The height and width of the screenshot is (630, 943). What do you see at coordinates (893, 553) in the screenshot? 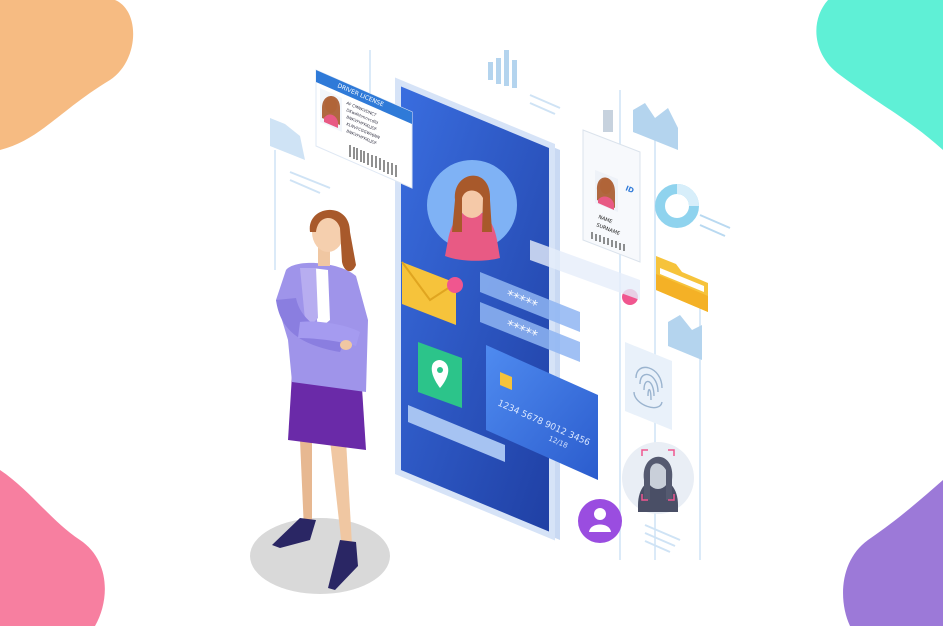
I see `blob-bottom-right` at bounding box center [893, 553].